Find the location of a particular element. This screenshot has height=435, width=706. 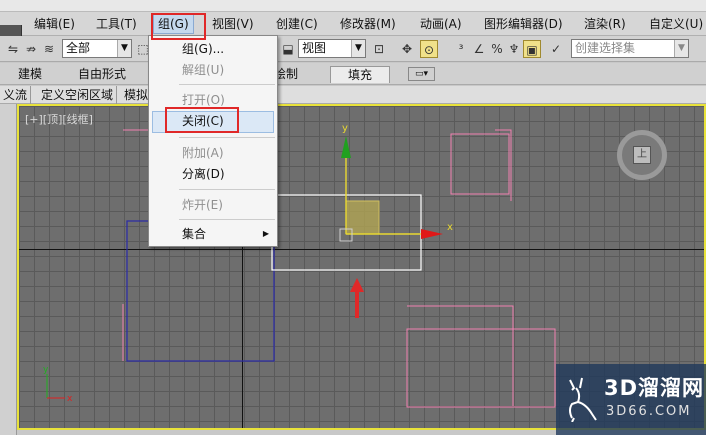

menu-customize: 自定义(U) is located at coordinates (675, 24).